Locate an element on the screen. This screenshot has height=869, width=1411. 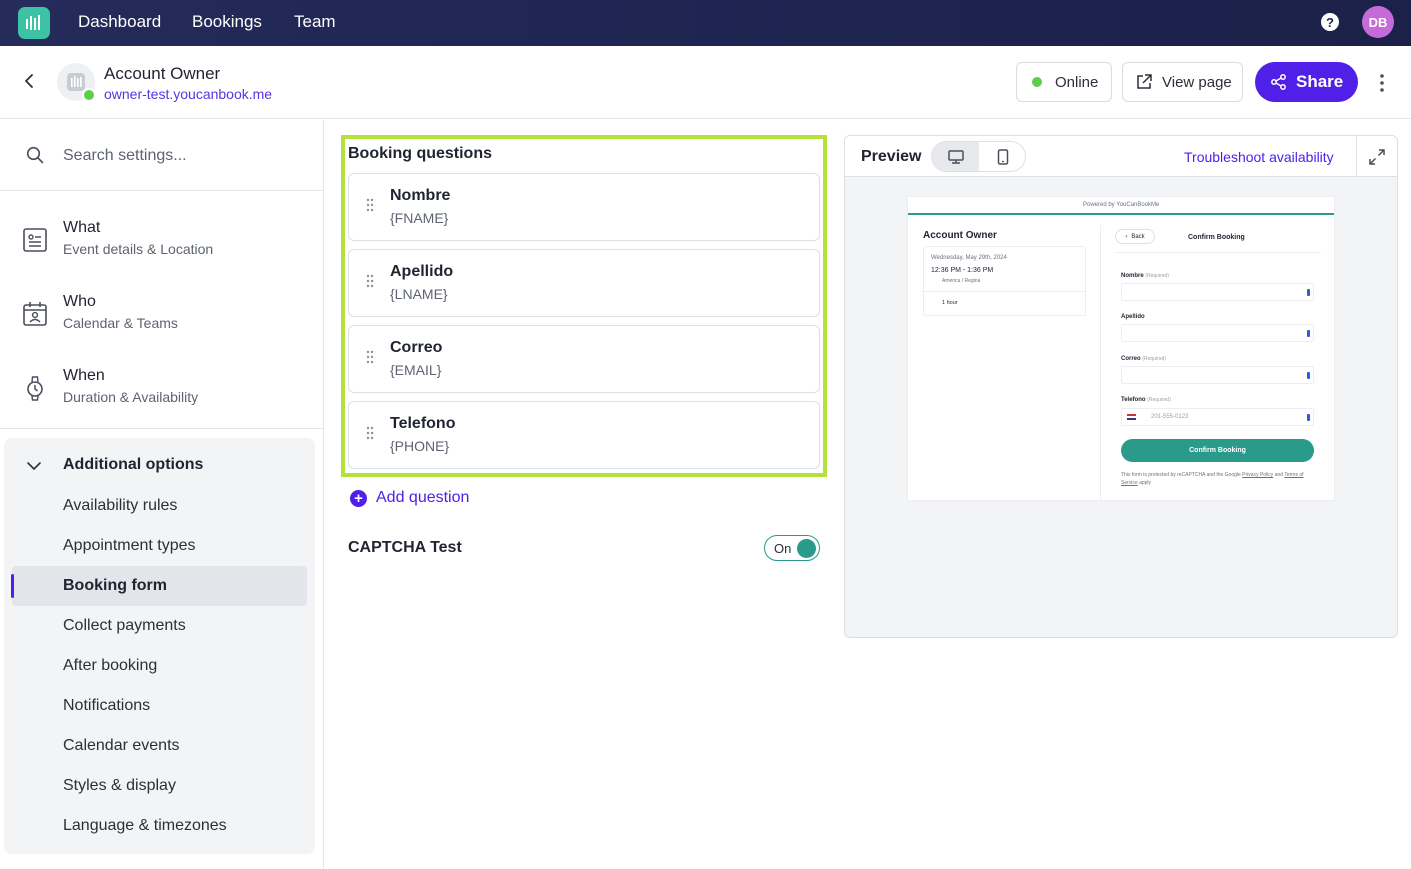
troubleshoot-availability-link: Troubleshoot availability is located at coordinates (1259, 157).